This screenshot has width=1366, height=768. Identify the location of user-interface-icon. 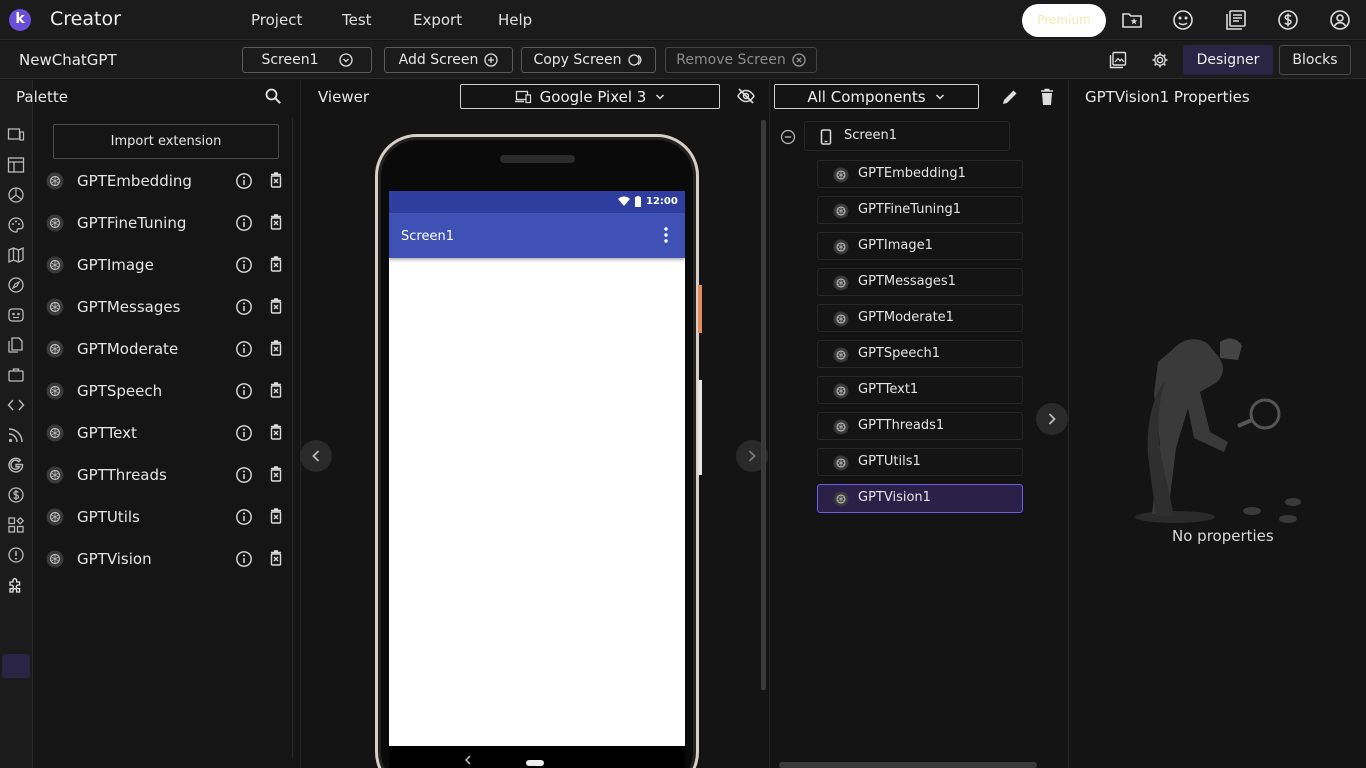
(16, 135).